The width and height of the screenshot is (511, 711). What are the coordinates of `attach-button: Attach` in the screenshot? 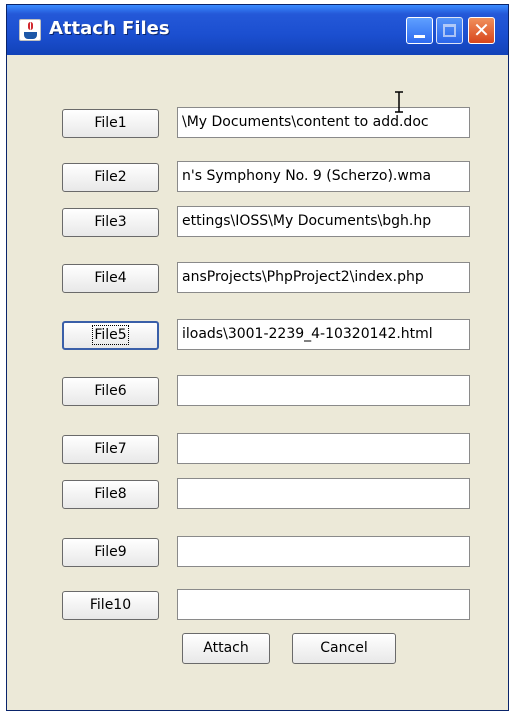 It's located at (226, 648).